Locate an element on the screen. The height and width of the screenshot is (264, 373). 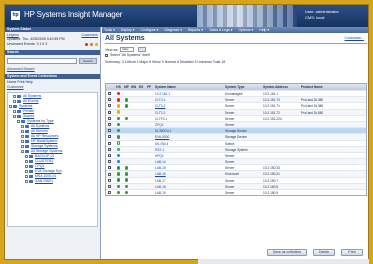
table-row: CLTPC1 Server 10.2.151.224 is located at coordinates (236, 117).